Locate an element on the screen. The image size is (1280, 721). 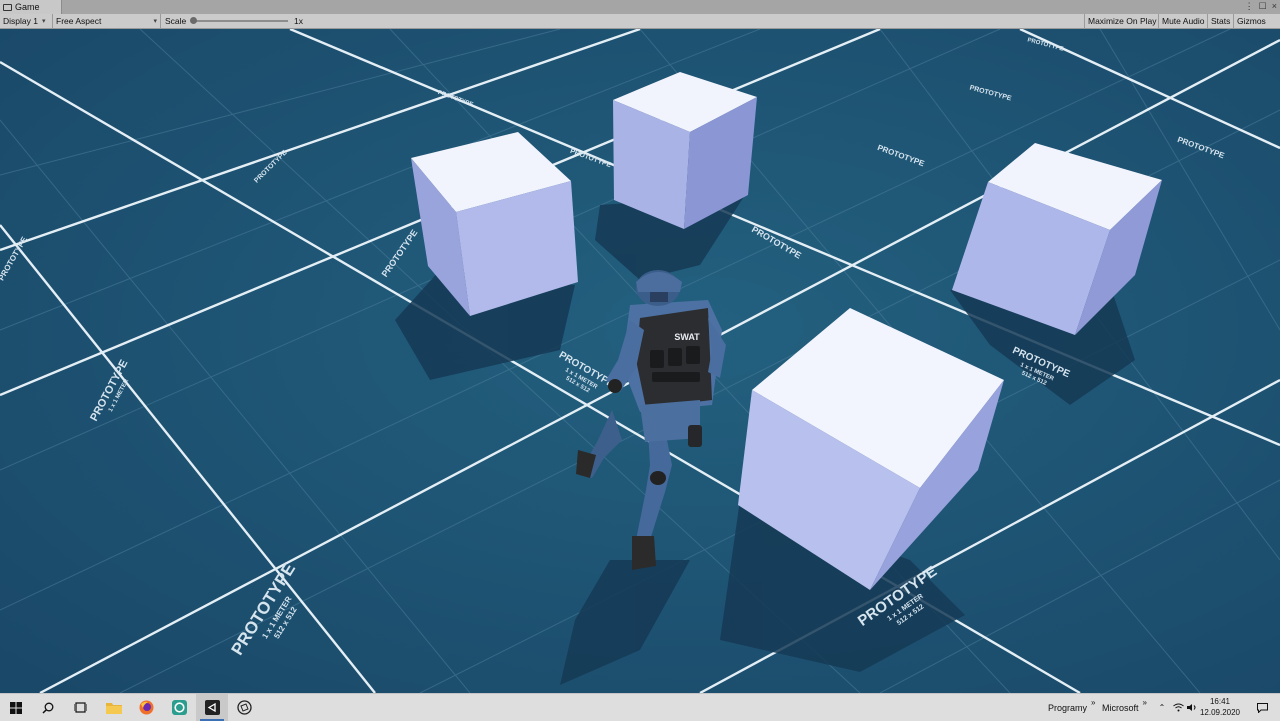
task-view-button is located at coordinates (80, 707).